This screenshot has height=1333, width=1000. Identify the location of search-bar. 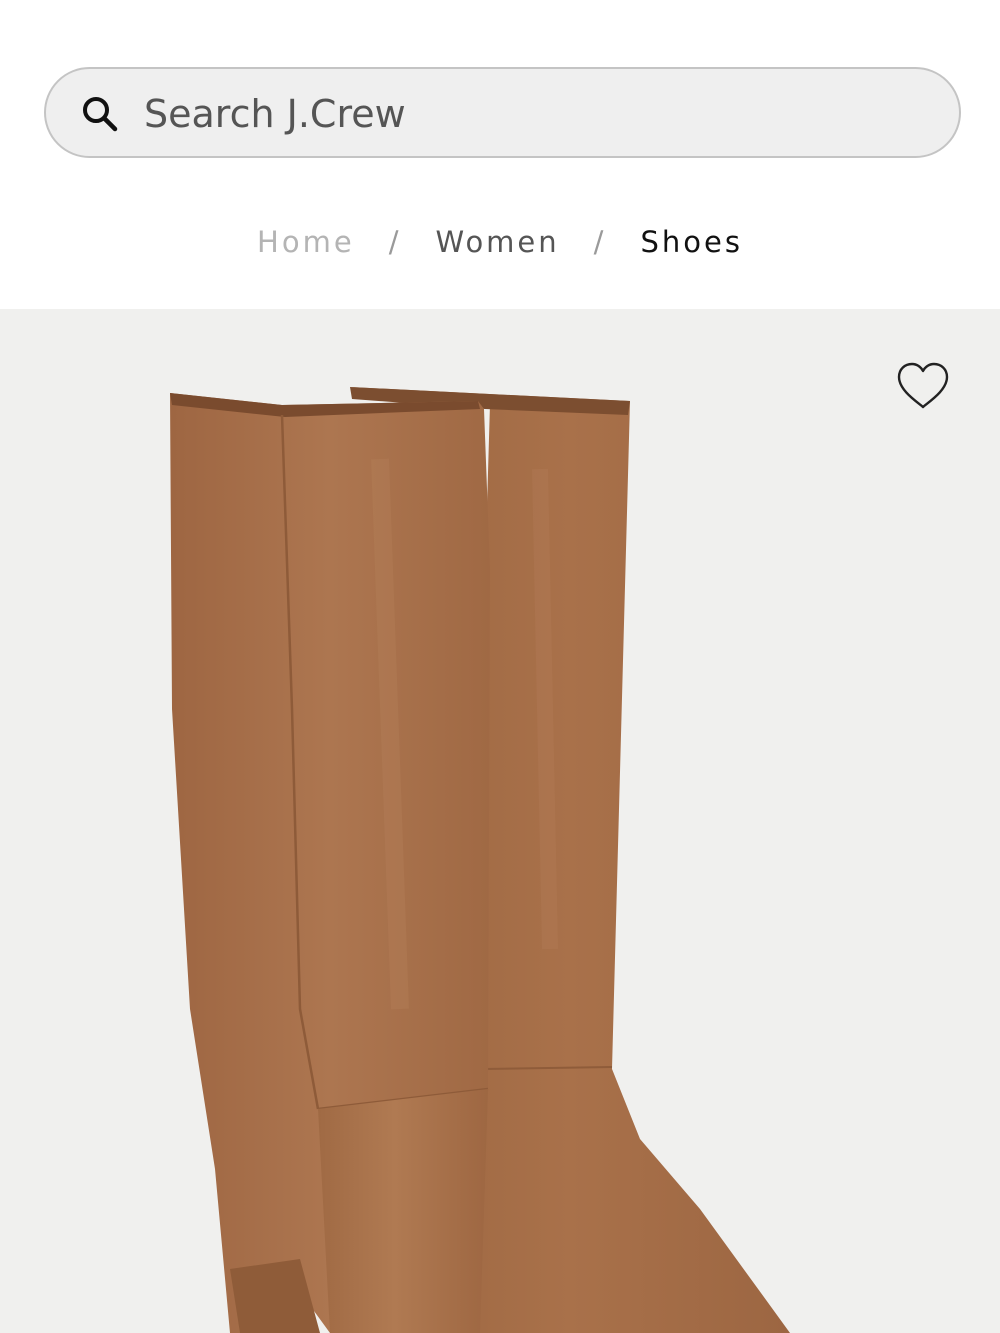
(502, 112).